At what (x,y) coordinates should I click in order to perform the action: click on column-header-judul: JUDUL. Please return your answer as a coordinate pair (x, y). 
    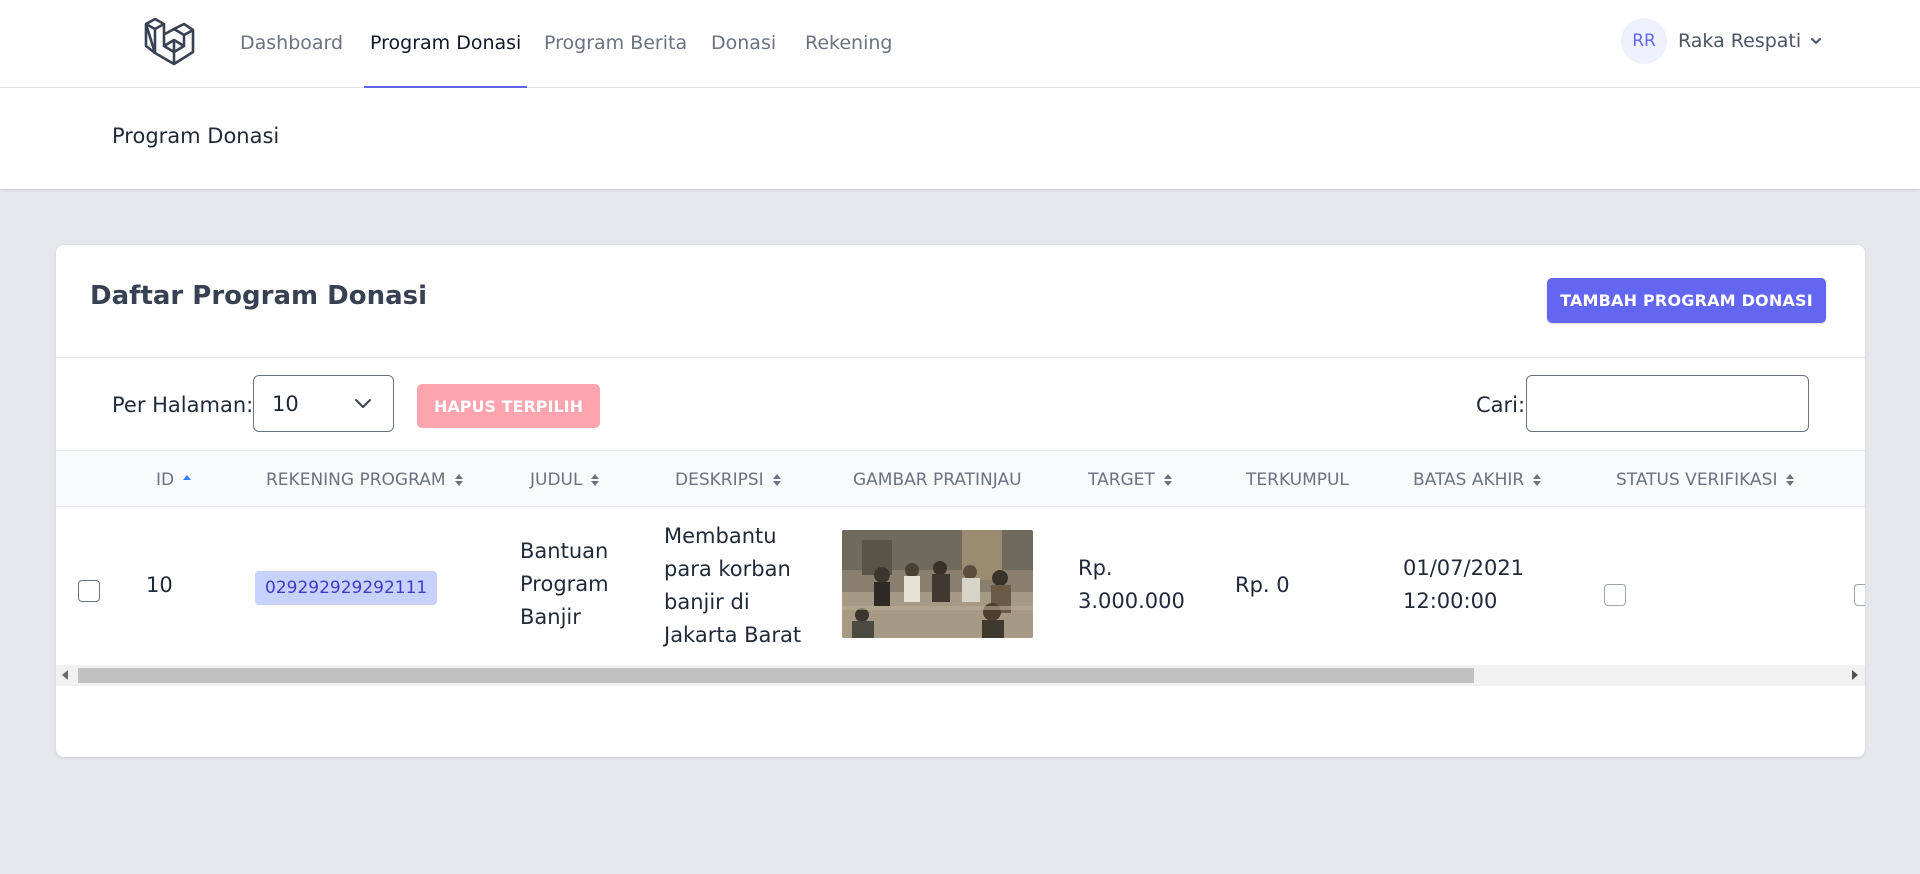
    Looking at the image, I should click on (565, 479).